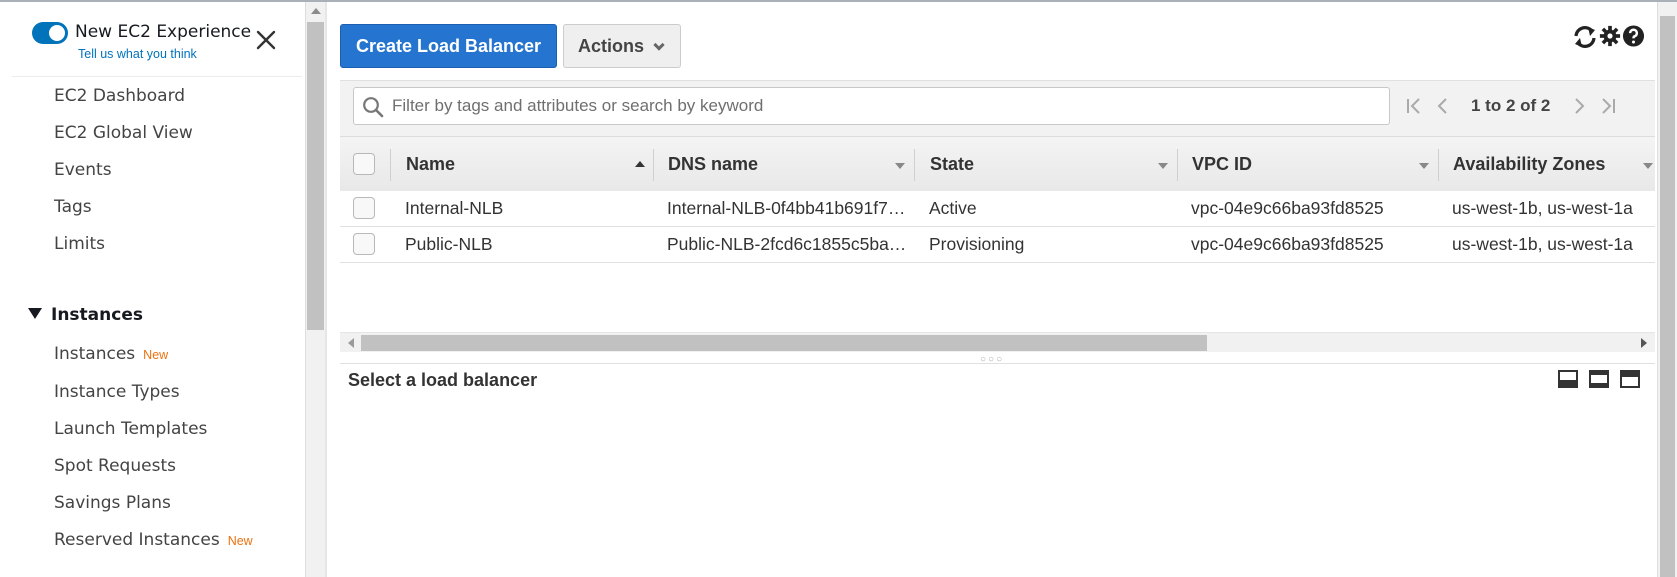 Image resolution: width=1677 pixels, height=577 pixels. Describe the element at coordinates (95, 354) in the screenshot. I see `sidebar-item-label: Instances` at that location.